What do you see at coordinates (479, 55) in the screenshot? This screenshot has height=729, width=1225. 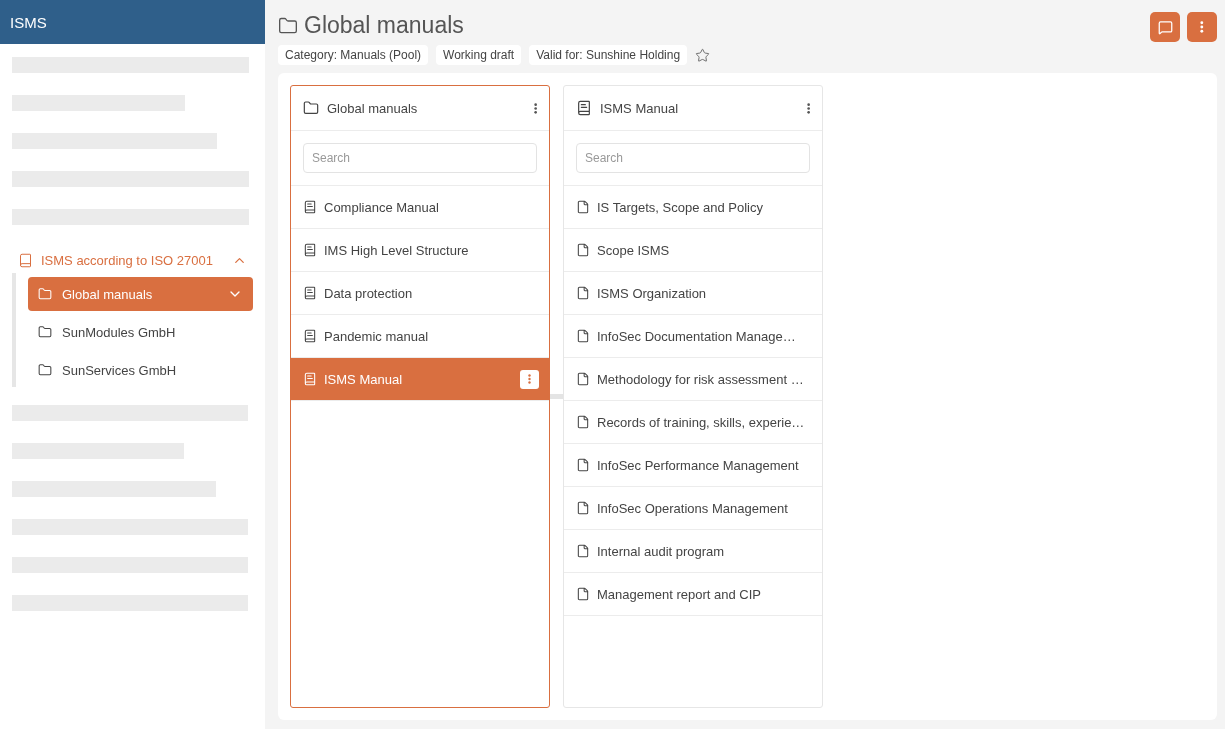 I see `tag: Working draft` at bounding box center [479, 55].